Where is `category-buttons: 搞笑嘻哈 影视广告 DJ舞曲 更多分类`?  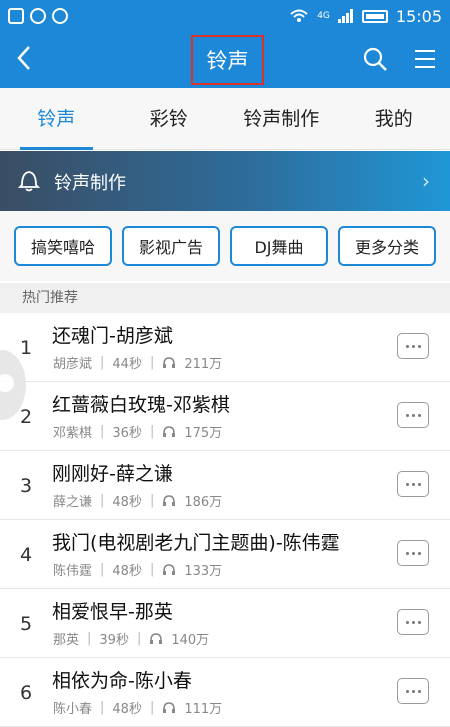
category-buttons: 搞笑嘻哈 影视广告 DJ舞曲 更多分类 is located at coordinates (225, 246).